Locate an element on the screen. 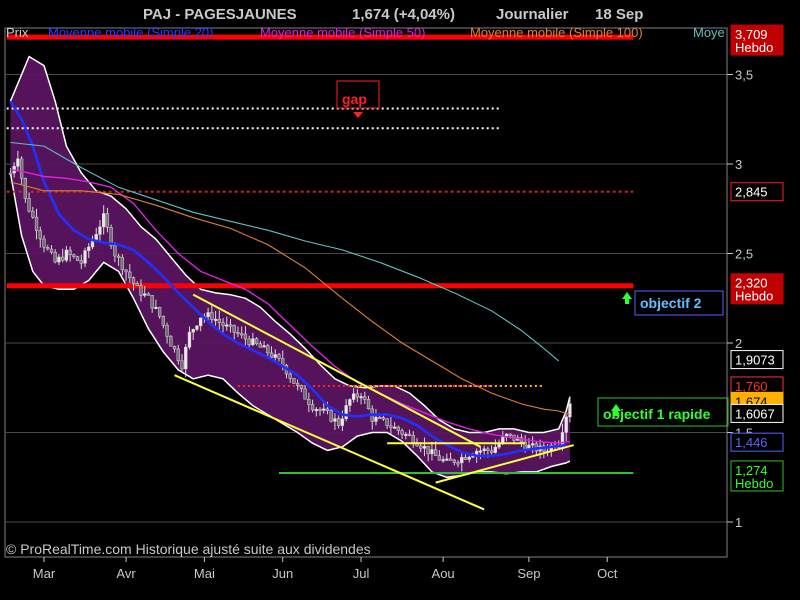 The height and width of the screenshot is (600, 800). price-tag: 2,845 is located at coordinates (757, 192).